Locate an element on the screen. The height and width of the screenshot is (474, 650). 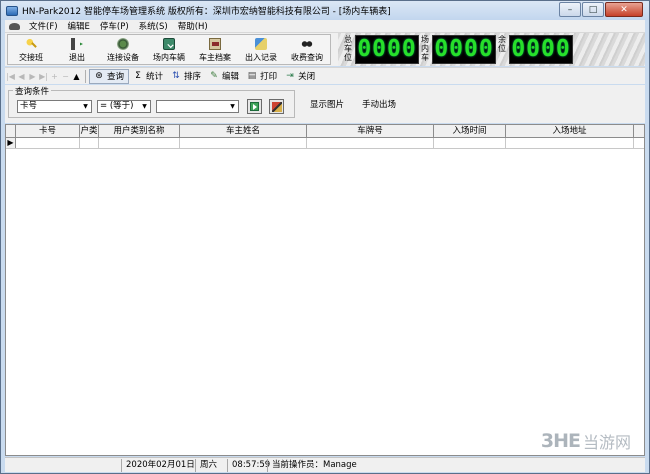
statistics-button: Σ 统计 is located at coordinates (148, 76).